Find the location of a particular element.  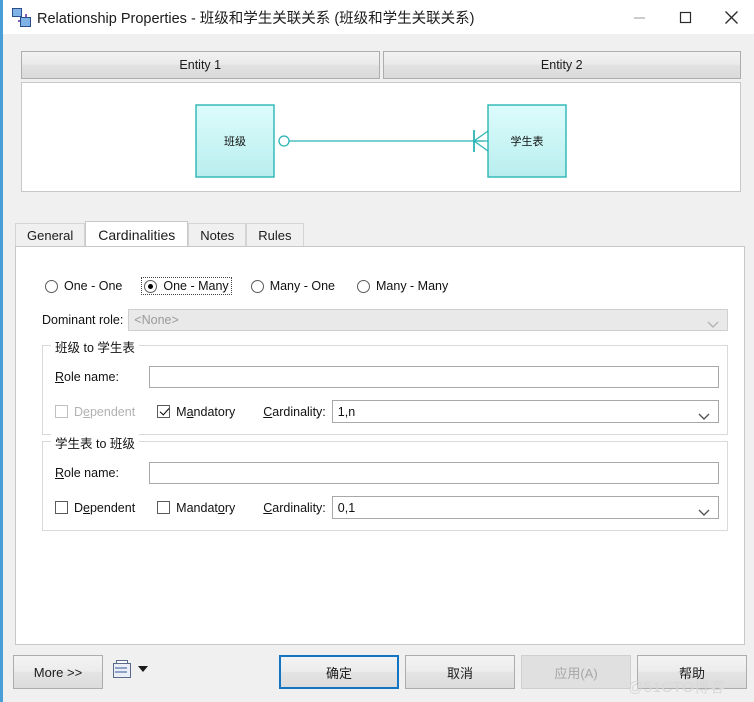

group-1-cardinality-select: 1,n is located at coordinates (525, 411).